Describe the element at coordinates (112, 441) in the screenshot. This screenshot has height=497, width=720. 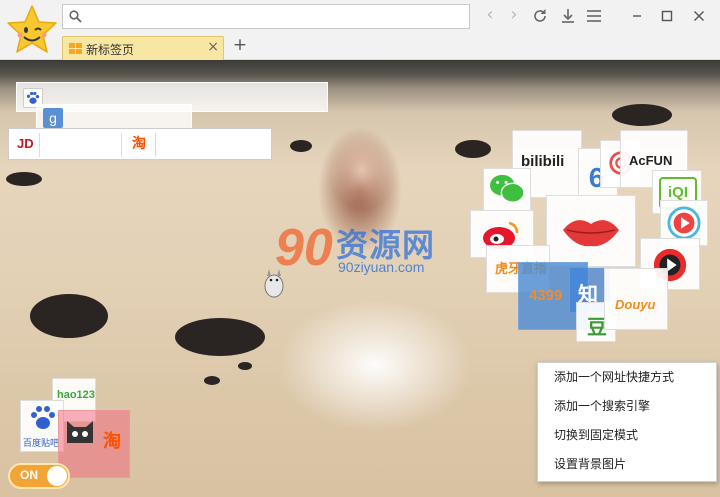
I see `taobao-tile-logo: 淘` at that location.